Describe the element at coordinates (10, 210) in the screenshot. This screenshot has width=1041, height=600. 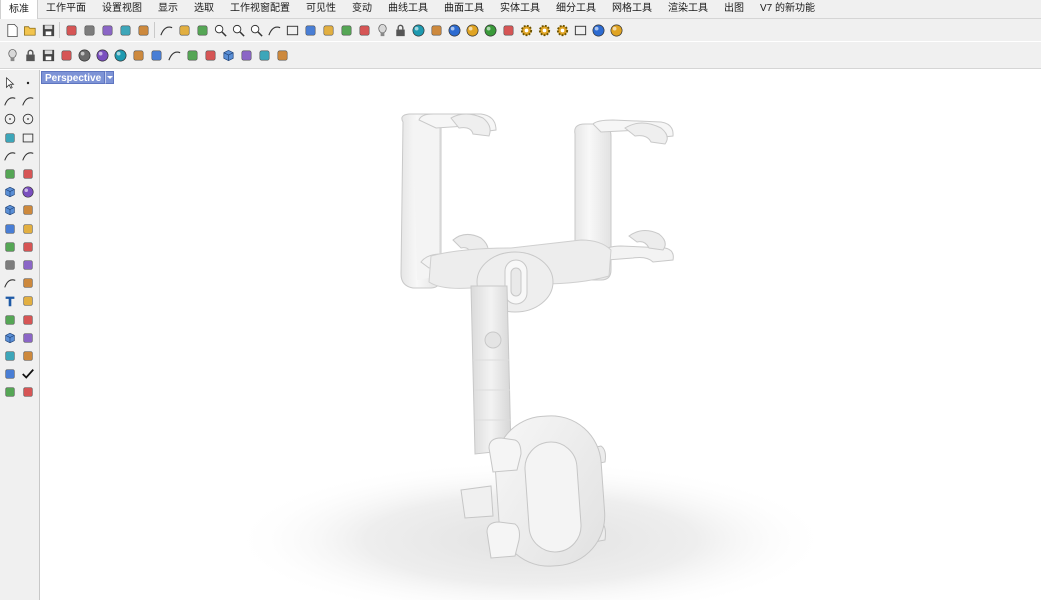
I see `cylinder-icon` at that location.